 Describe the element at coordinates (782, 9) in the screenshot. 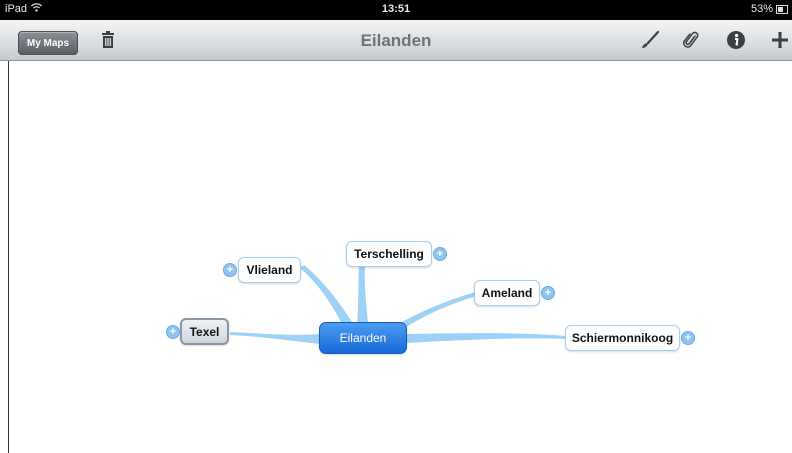

I see `battery-icon` at that location.